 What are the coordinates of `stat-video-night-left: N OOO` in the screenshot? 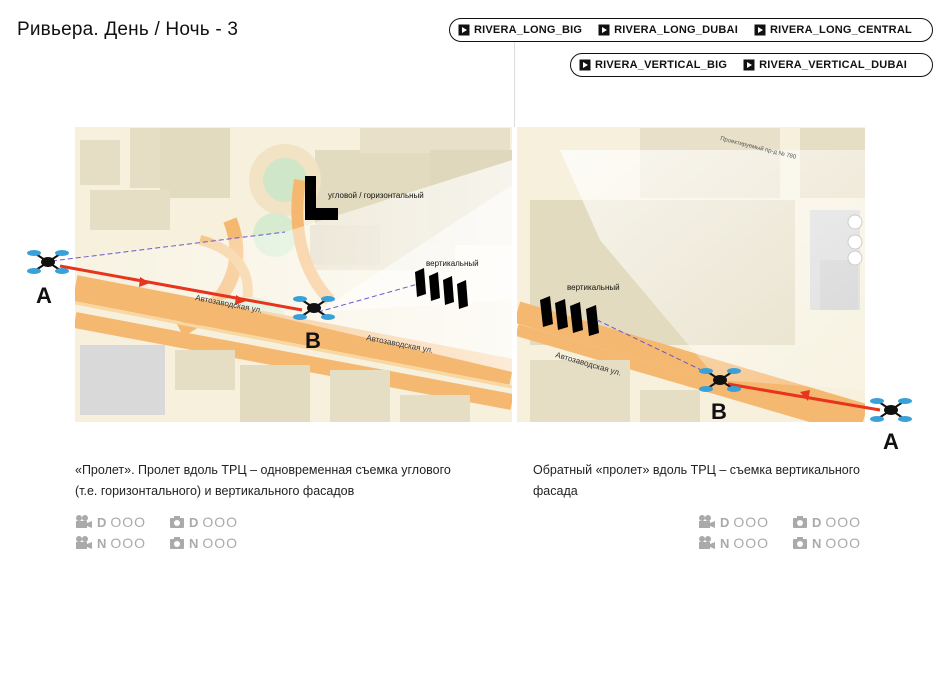 It's located at (110, 543).